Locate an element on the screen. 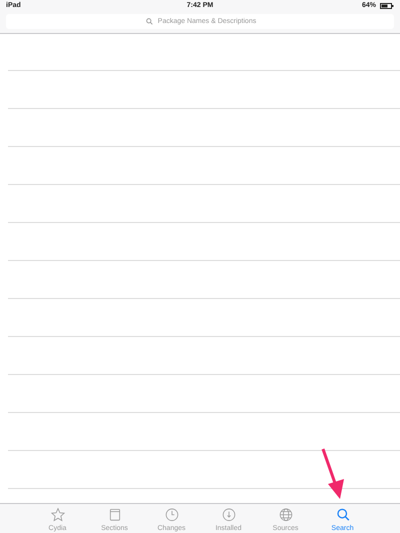  clock-icon is located at coordinates (172, 514).